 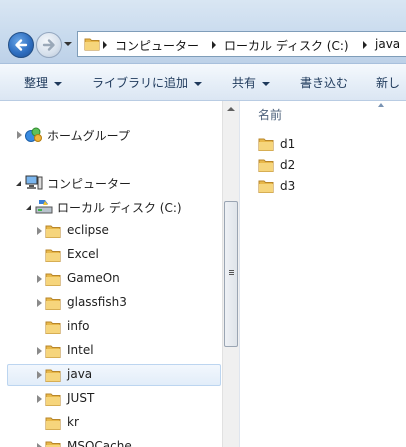 I want to click on tree-item-label: Intel, so click(x=80, y=350).